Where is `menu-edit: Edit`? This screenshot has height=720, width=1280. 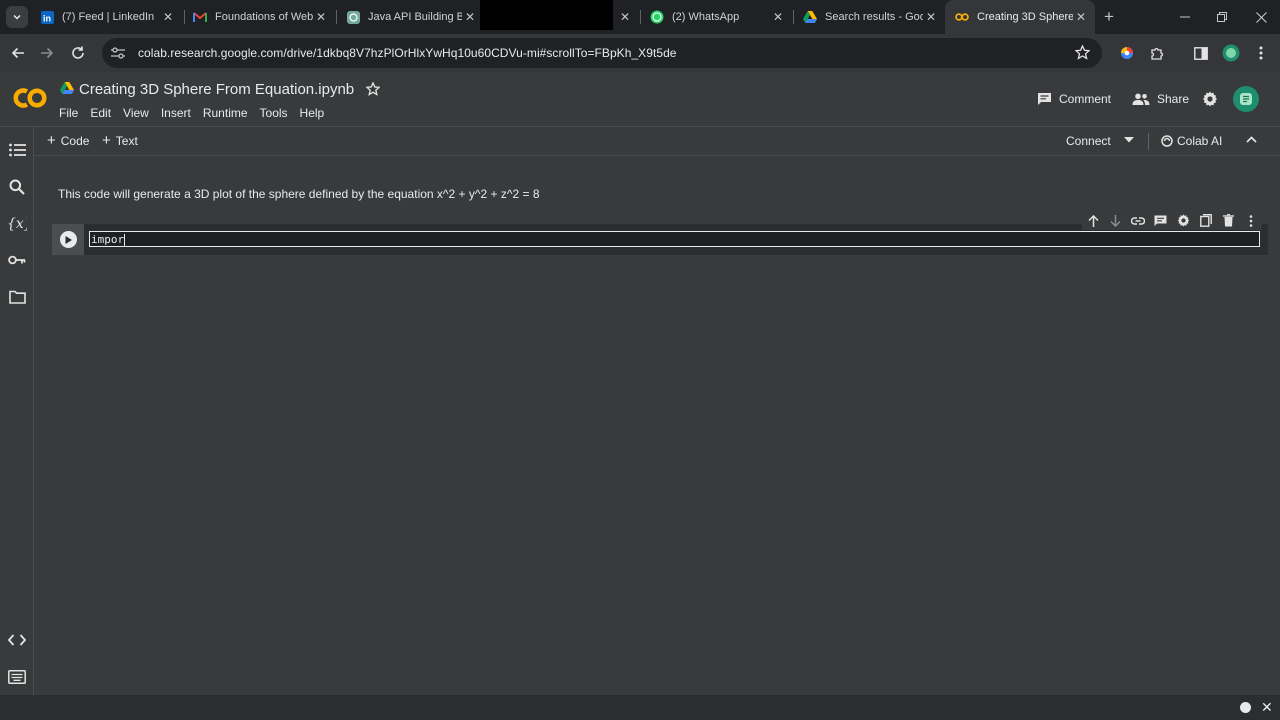
menu-edit: Edit is located at coordinates (100, 113).